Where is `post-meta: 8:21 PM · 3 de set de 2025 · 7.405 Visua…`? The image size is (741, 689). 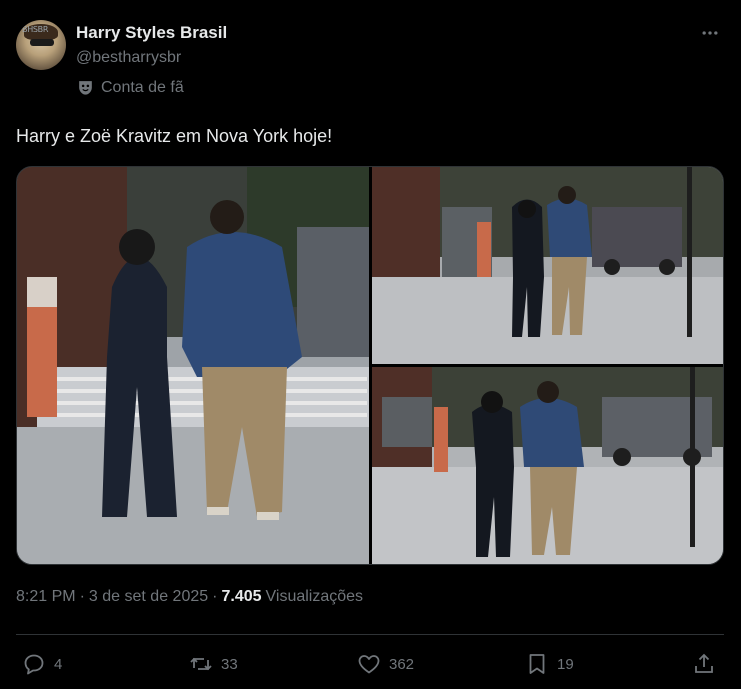 post-meta: 8:21 PM · 3 de set de 2025 · 7.405 Visua… is located at coordinates (189, 597).